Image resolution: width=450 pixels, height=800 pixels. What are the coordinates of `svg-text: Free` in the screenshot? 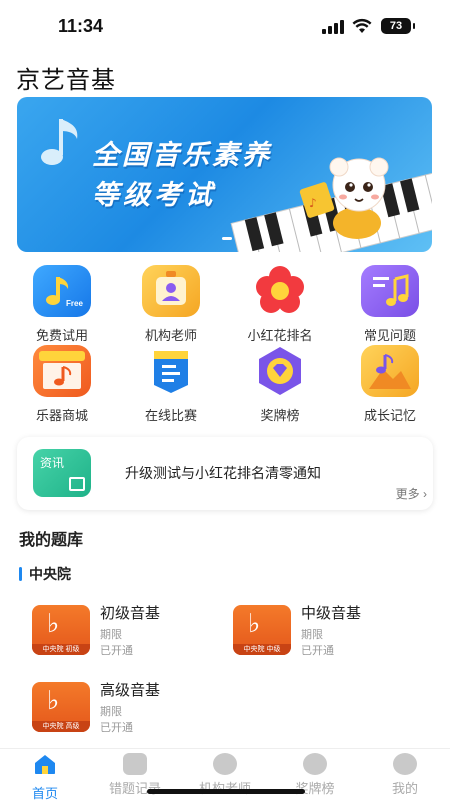 It's located at (74, 303).